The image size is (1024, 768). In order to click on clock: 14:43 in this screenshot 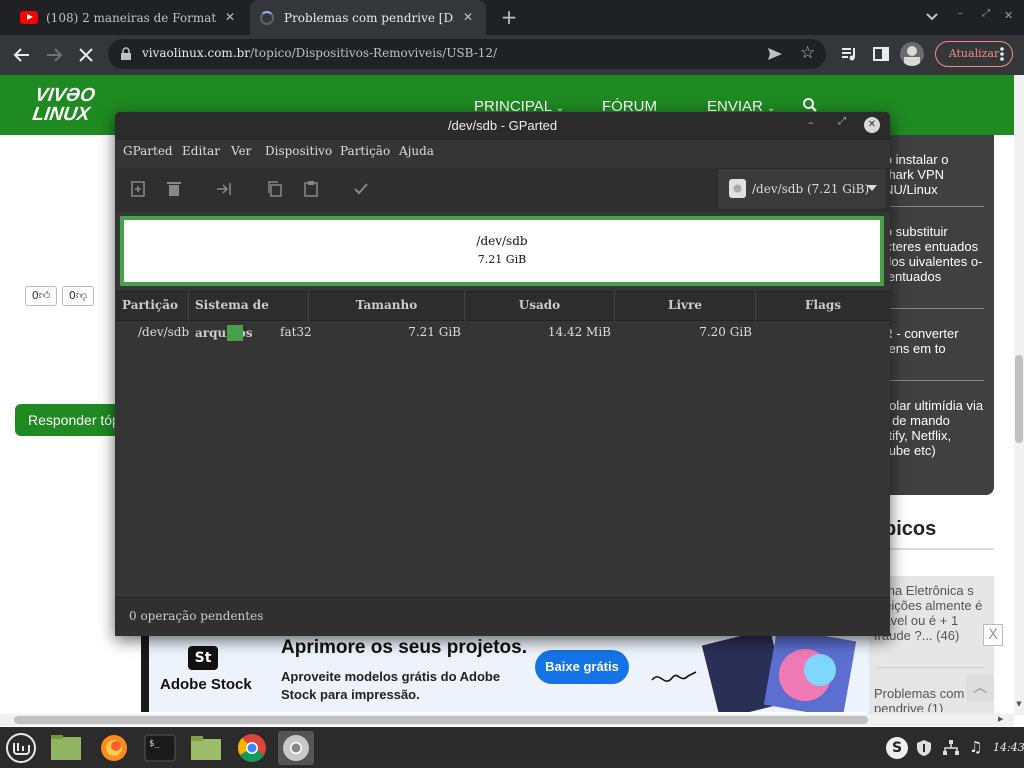, I will do `click(1008, 747)`.